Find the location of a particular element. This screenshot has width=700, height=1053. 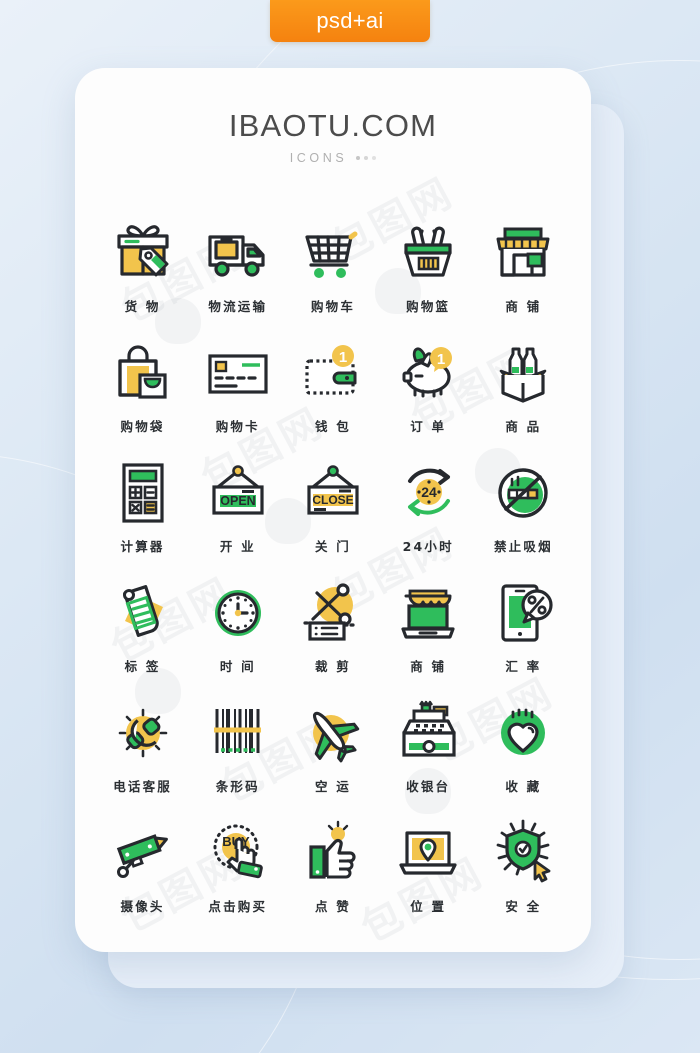

icon-cell: 裁 剪 is located at coordinates (332, 626).